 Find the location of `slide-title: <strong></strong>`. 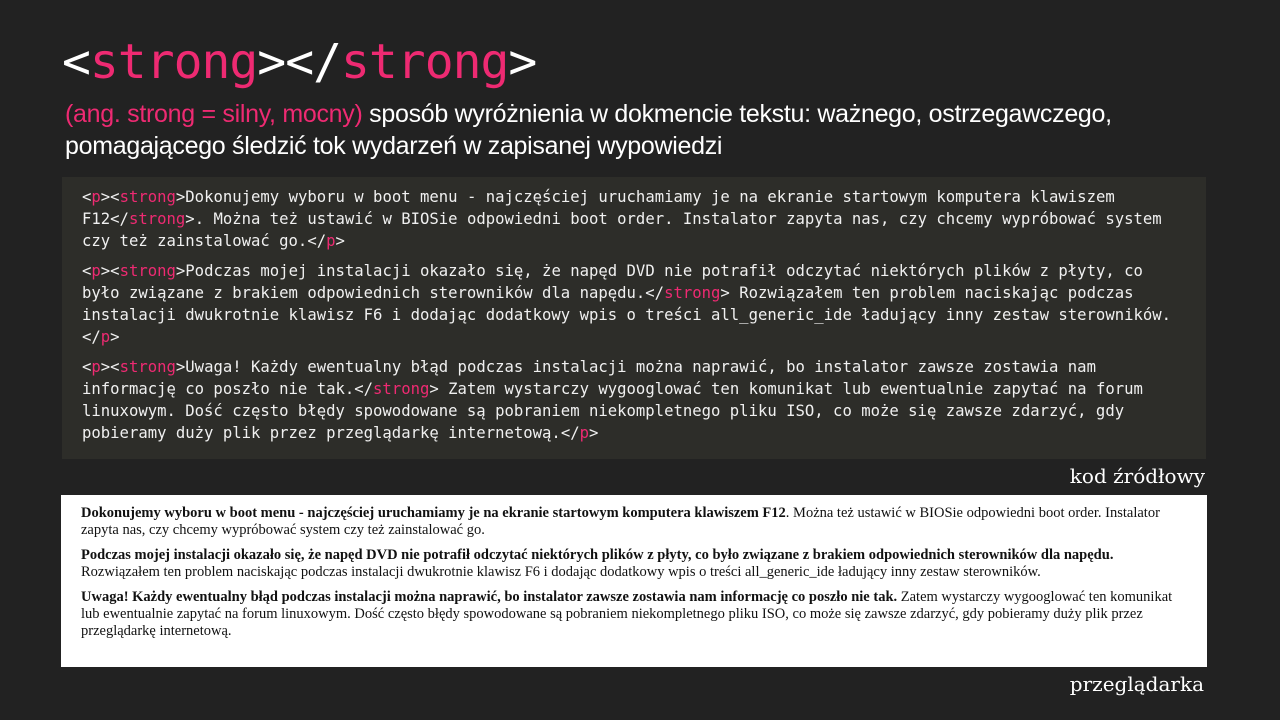

slide-title: <strong></strong> is located at coordinates (299, 62).